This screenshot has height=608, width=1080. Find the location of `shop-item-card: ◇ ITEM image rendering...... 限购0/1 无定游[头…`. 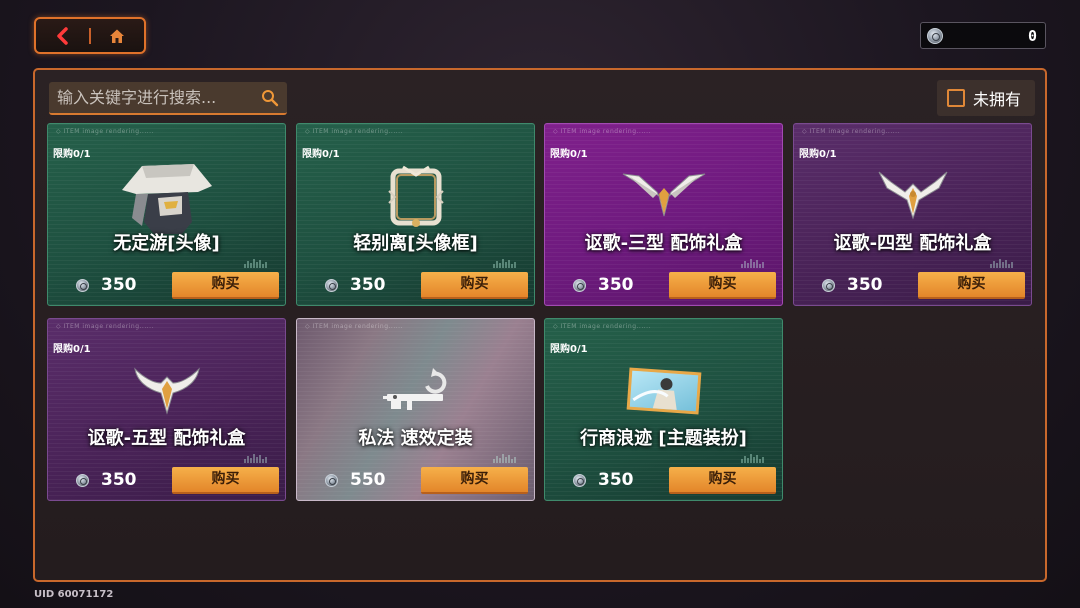

shop-item-card: ◇ ITEM image rendering...... 限购0/1 无定游[头… is located at coordinates (166, 214).